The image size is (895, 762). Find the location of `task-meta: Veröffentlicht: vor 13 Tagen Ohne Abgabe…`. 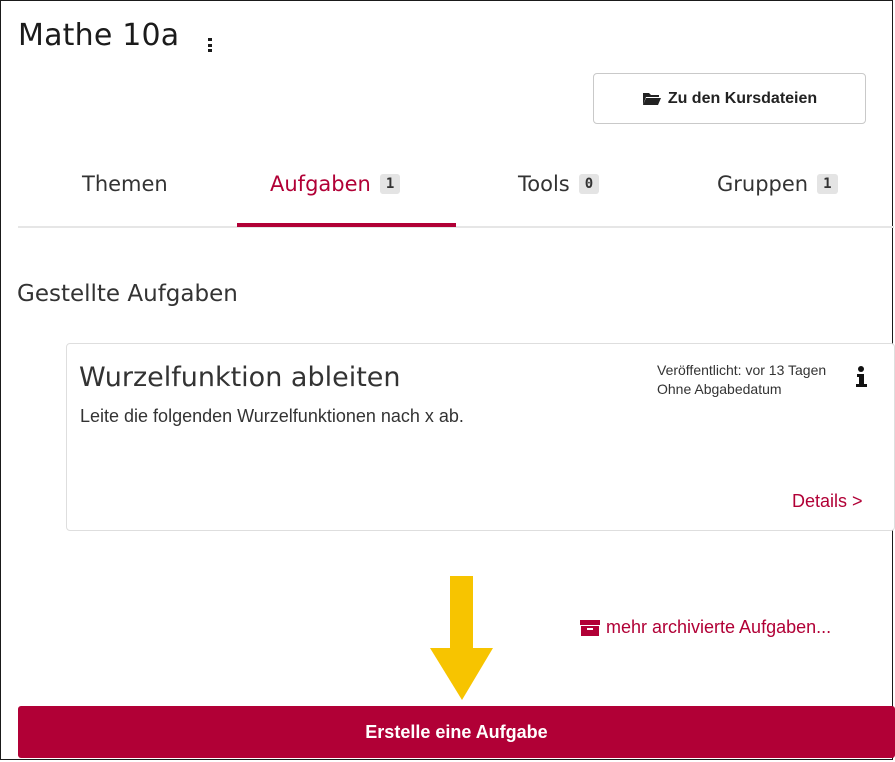

task-meta: Veröffentlicht: vor 13 Tagen Ohne Abgabe… is located at coordinates (741, 380).